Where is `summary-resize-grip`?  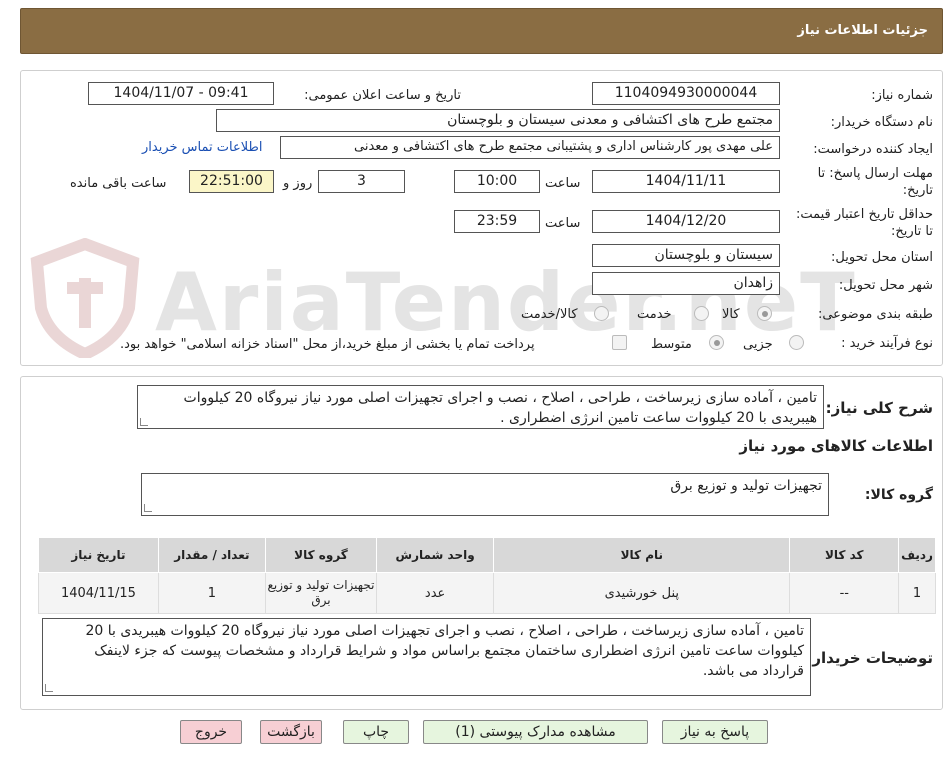
summary-resize-grip is located at coordinates (144, 422).